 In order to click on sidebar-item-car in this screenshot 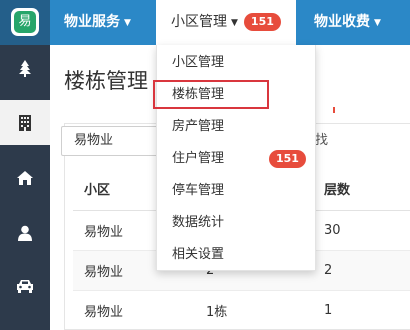, I will do `click(25, 285)`.